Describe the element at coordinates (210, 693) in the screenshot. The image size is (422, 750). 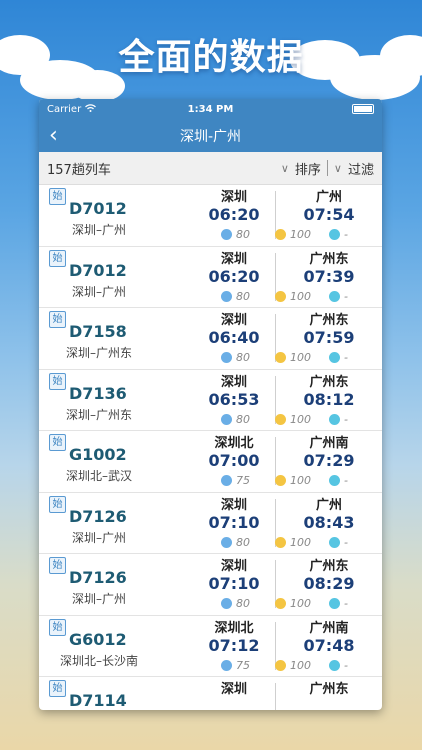
I see `train-row: 始 D7114 深圳 广州东` at that location.